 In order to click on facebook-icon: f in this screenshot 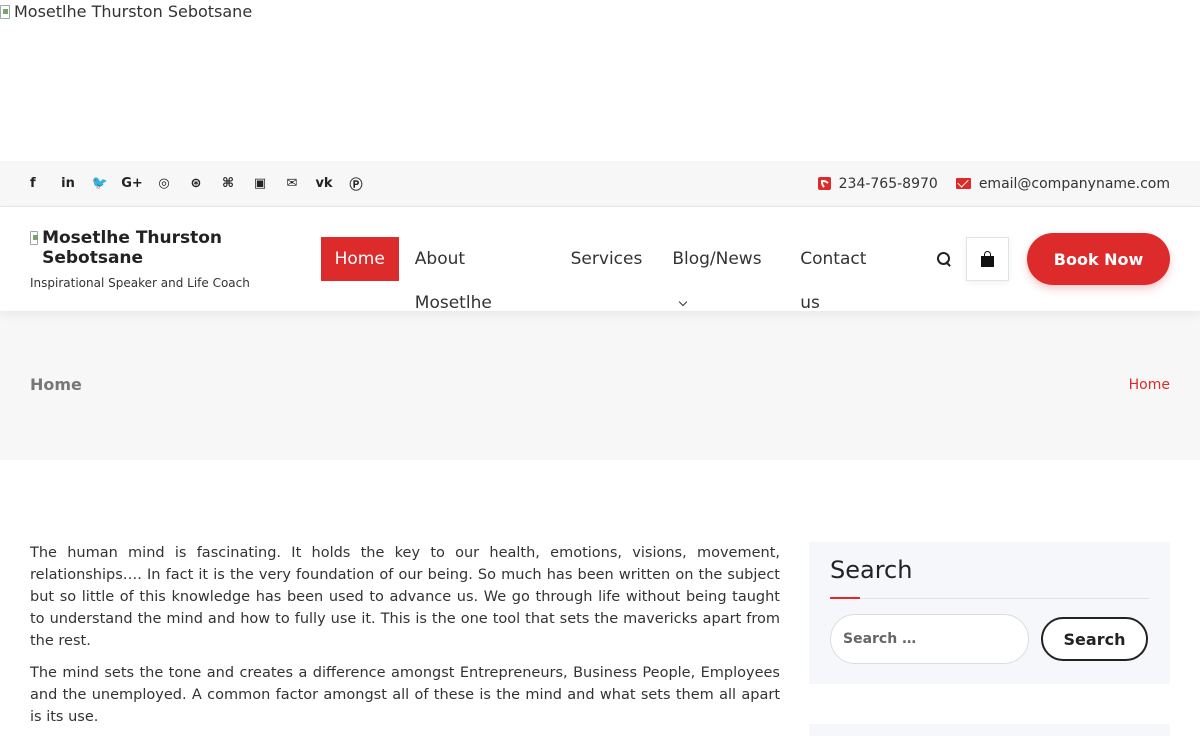, I will do `click(34, 183)`.